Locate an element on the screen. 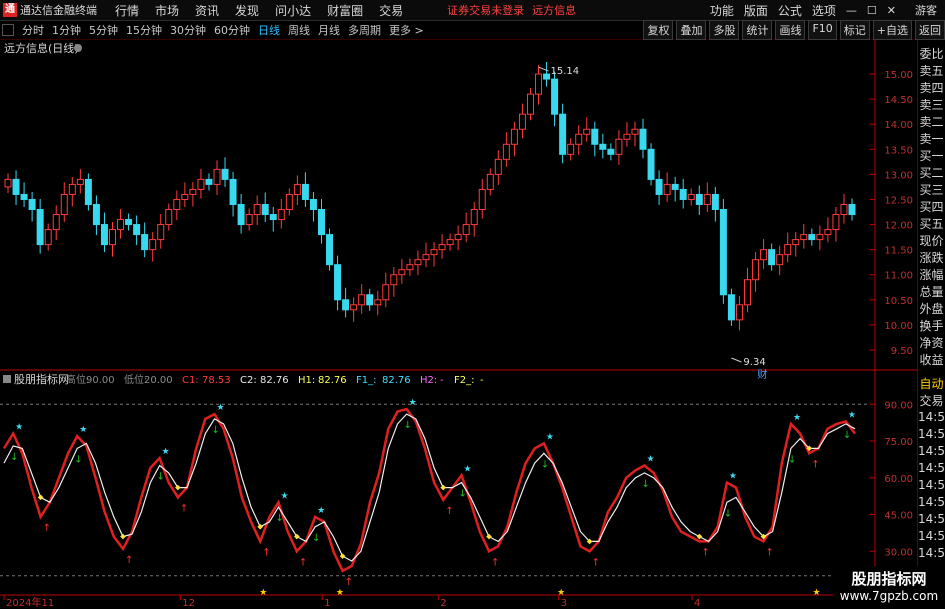 This screenshot has width=945, height=609. side-auto-label: 自动 is located at coordinates (931, 383).